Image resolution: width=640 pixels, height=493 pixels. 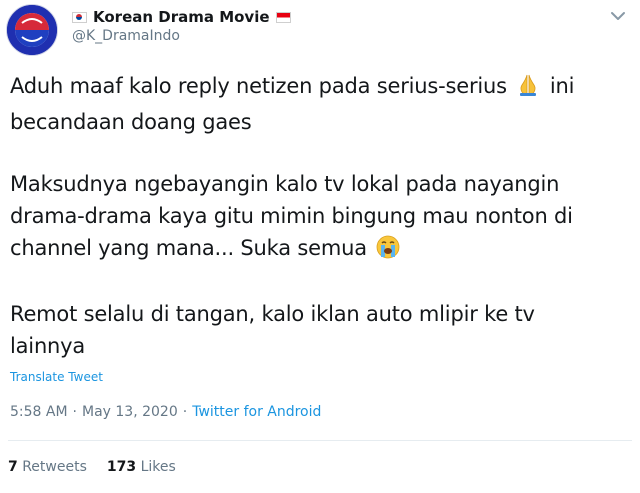 I want to click on tweet-source-link: Twitter for Android, so click(x=256, y=412).